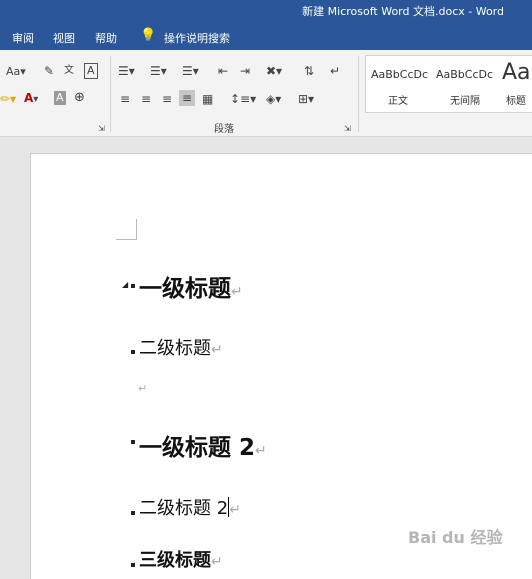 The height and width of the screenshot is (579, 532). What do you see at coordinates (185, 289) in the screenshot?
I see `paragraph-text: 一级标题` at bounding box center [185, 289].